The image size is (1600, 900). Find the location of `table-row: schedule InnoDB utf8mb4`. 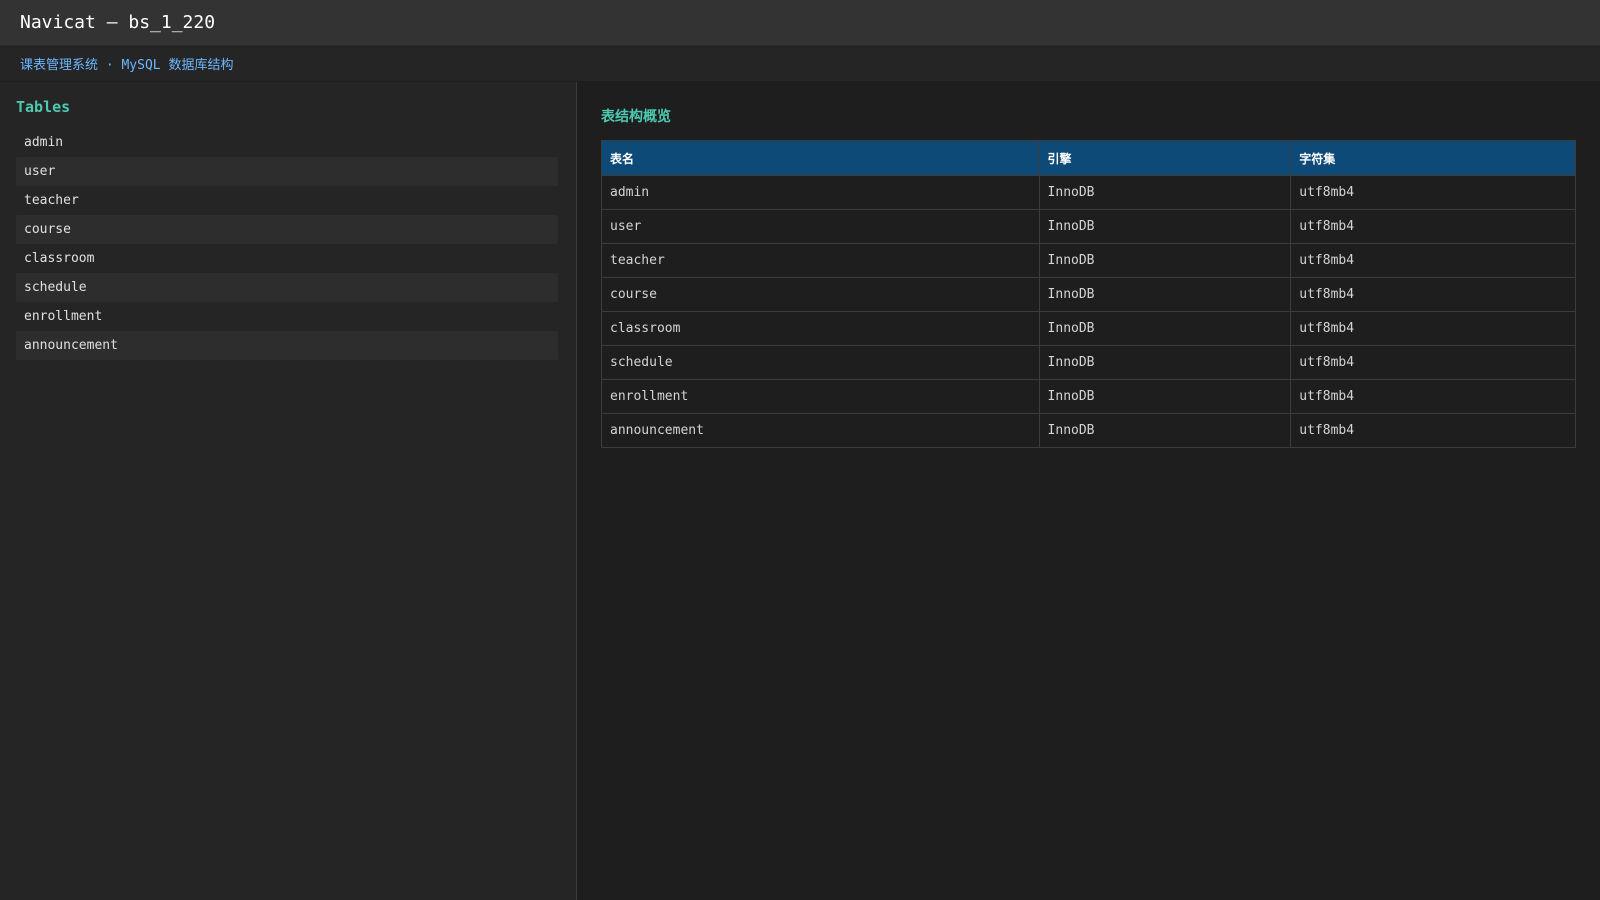

table-row: schedule InnoDB utf8mb4 is located at coordinates (1088, 362).